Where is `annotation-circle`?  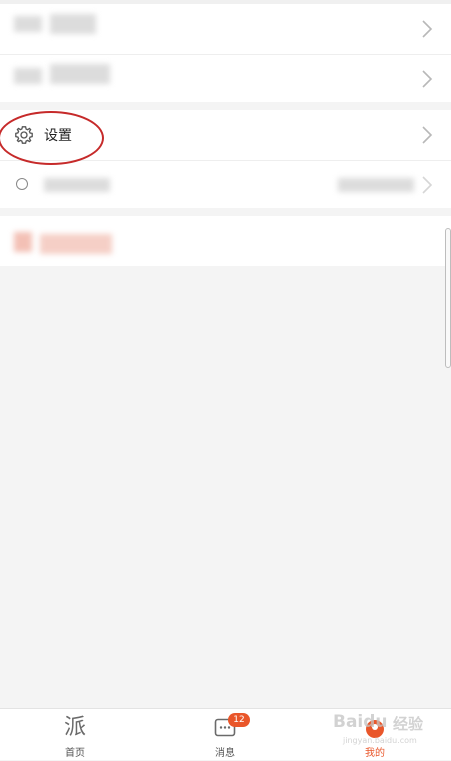
annotation-circle is located at coordinates (52, 138).